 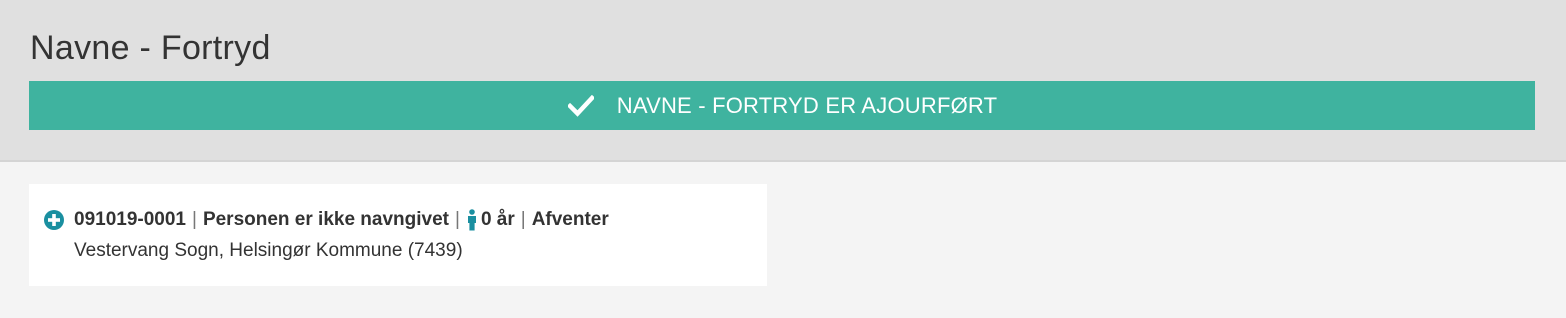 I want to click on success-banner: NAVNE - FORTRYD ER AJOURFØRT, so click(x=782, y=105).